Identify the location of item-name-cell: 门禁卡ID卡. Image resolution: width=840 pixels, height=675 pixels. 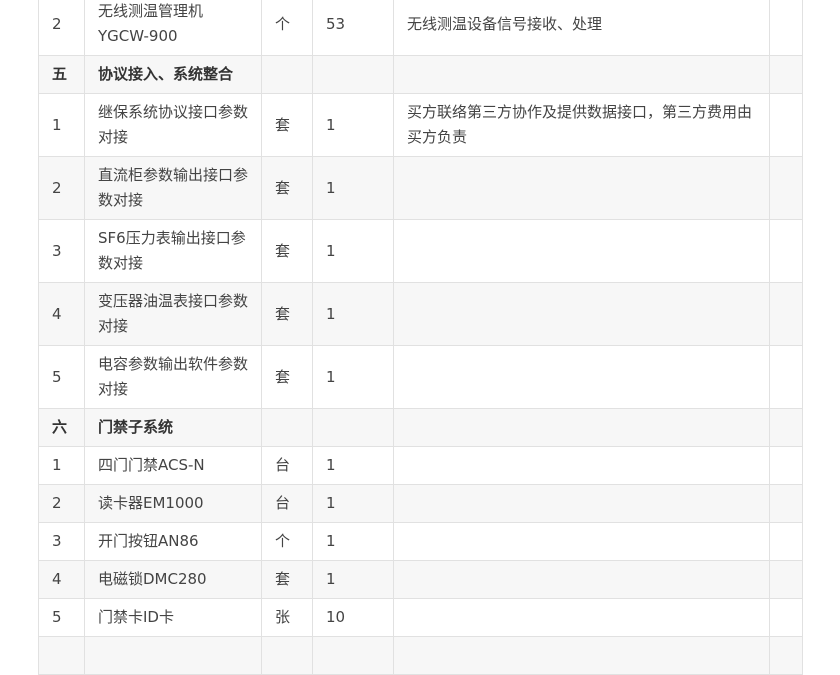
(173, 617).